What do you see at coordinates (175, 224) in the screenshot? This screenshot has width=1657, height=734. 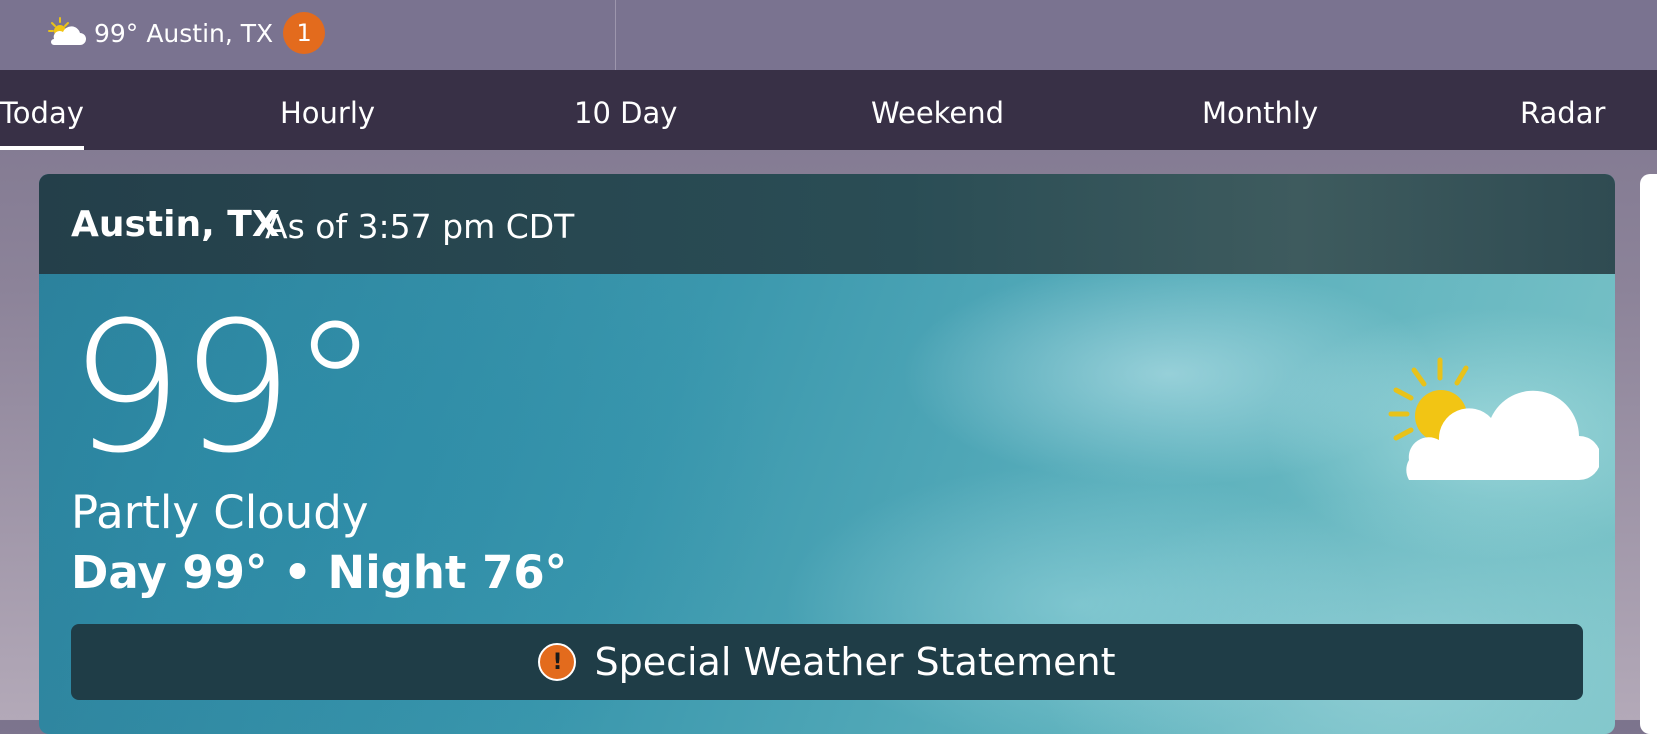 I see `location-title: Austin, TX` at bounding box center [175, 224].